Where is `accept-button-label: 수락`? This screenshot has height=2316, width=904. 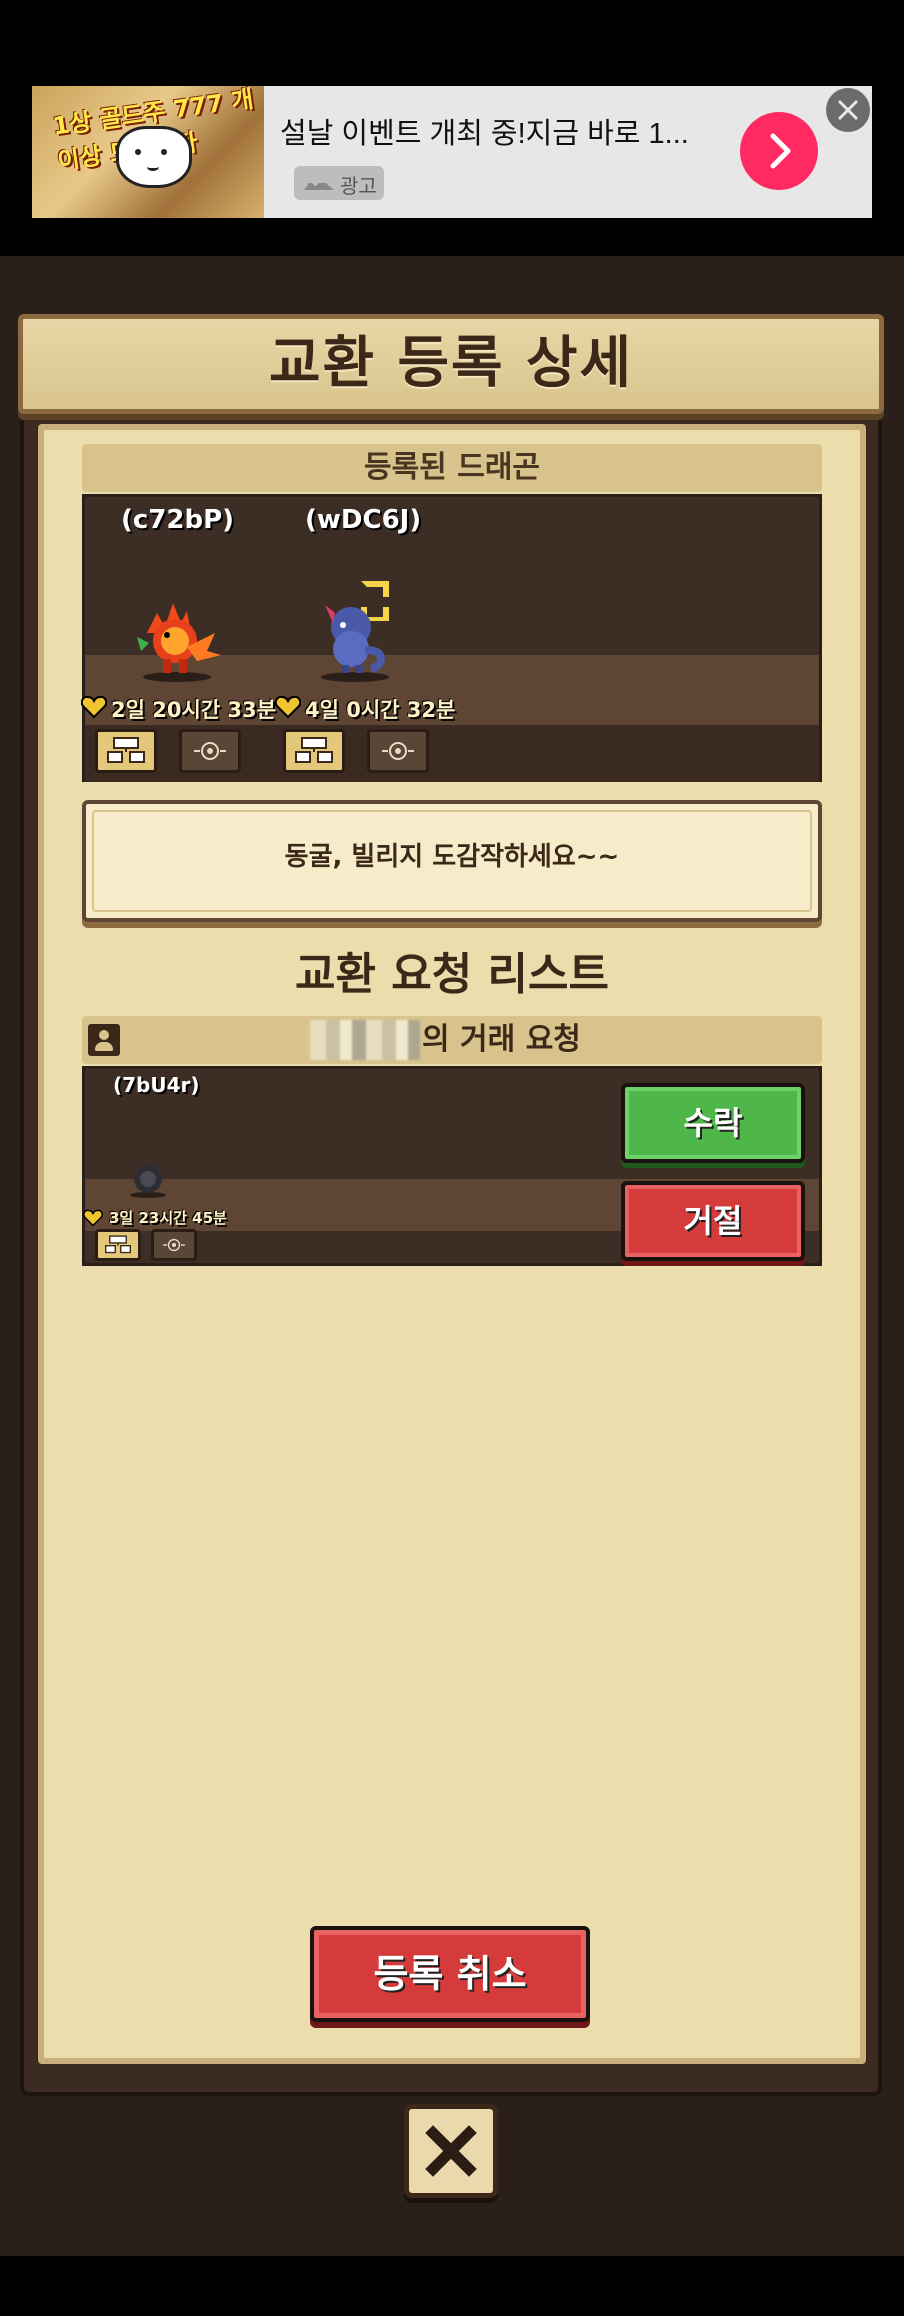
accept-button-label: 수락 is located at coordinates (713, 1123).